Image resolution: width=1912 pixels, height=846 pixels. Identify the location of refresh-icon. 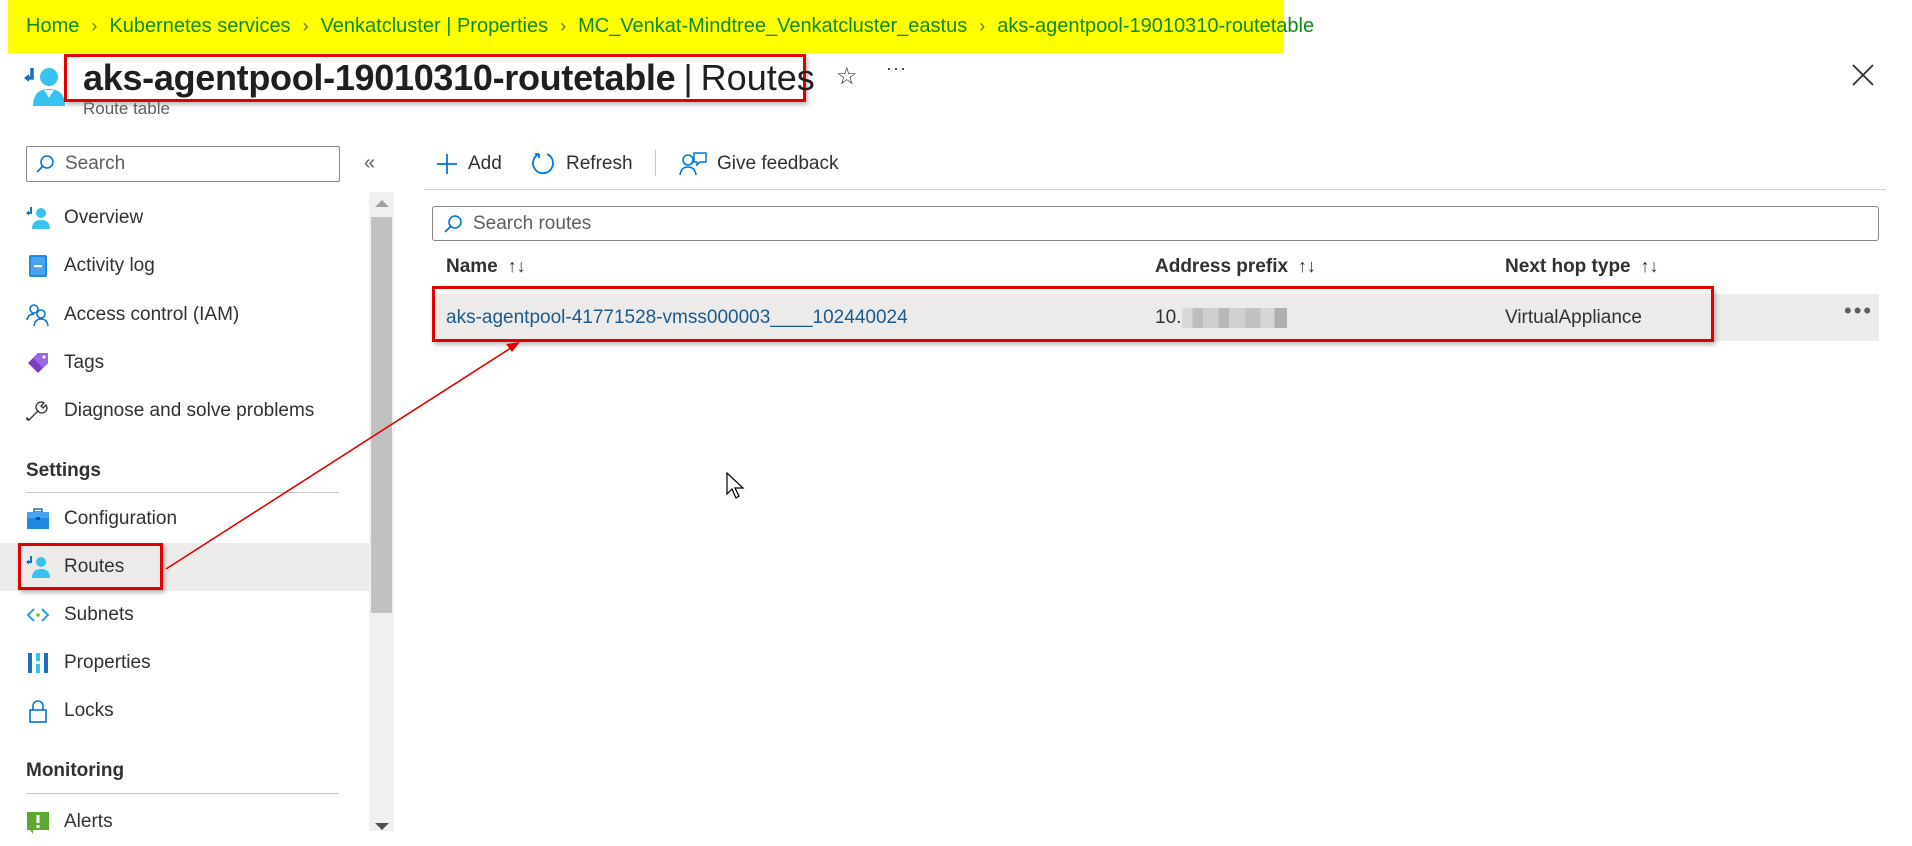
(543, 163).